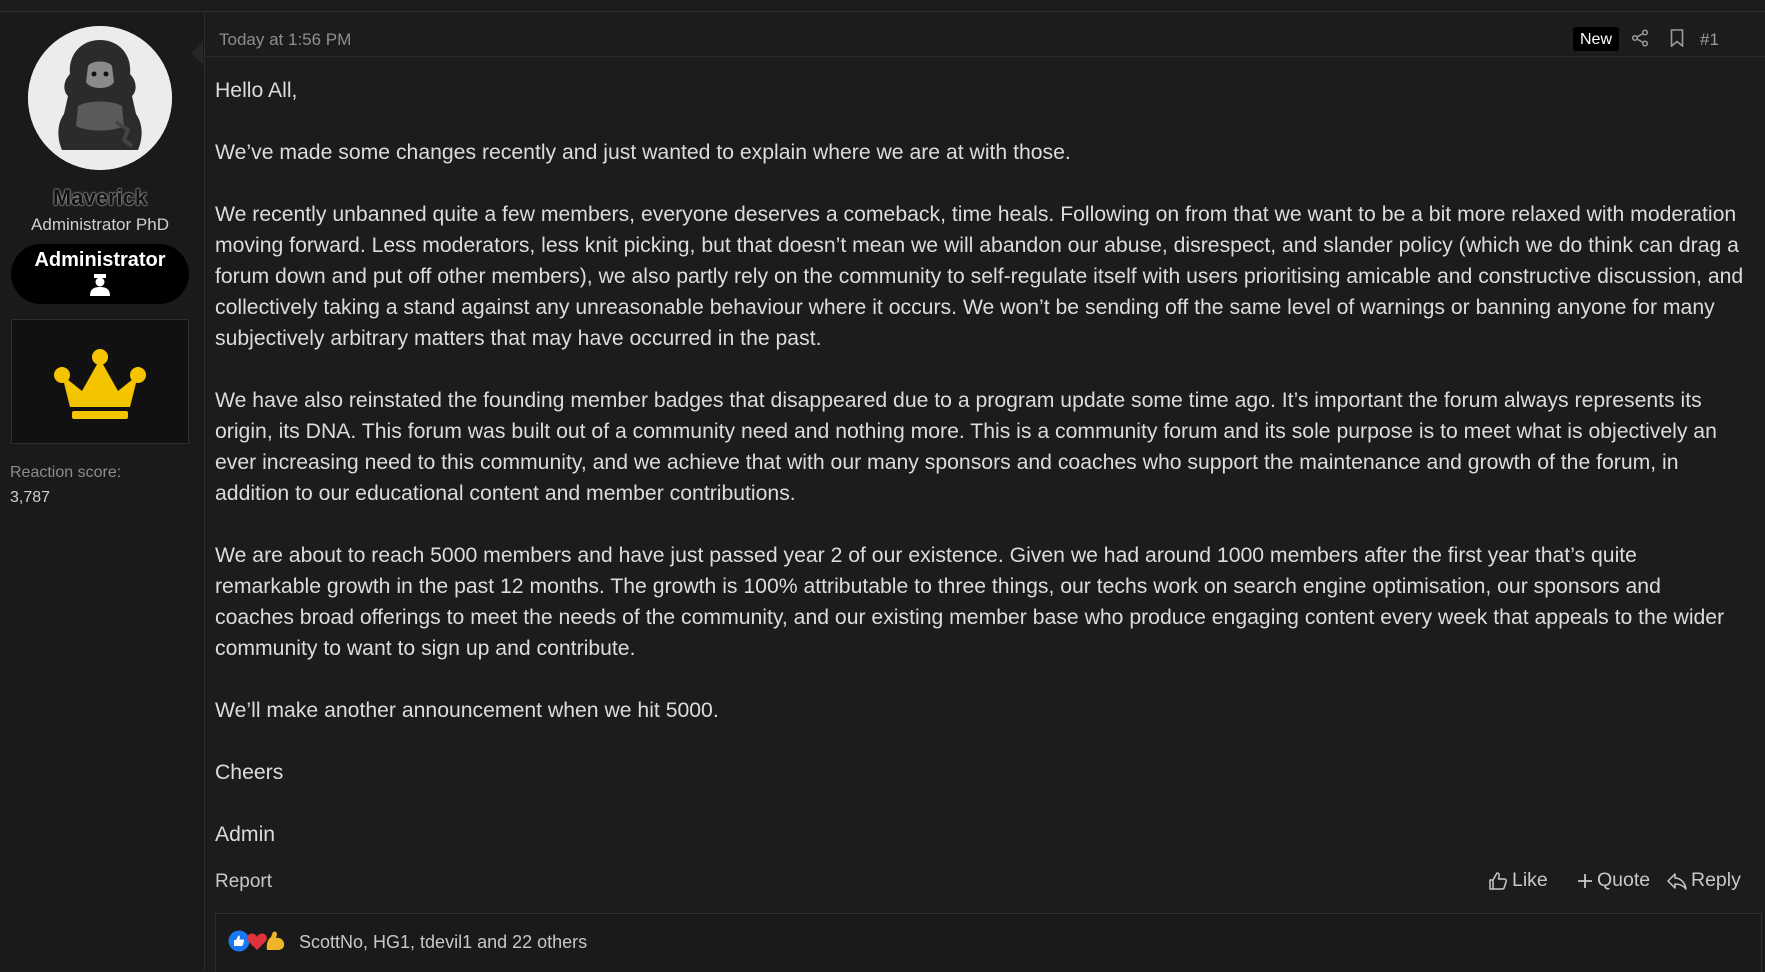 The width and height of the screenshot is (1765, 972). I want to click on post-timestamp: Today at 1:56 PM, so click(285, 40).